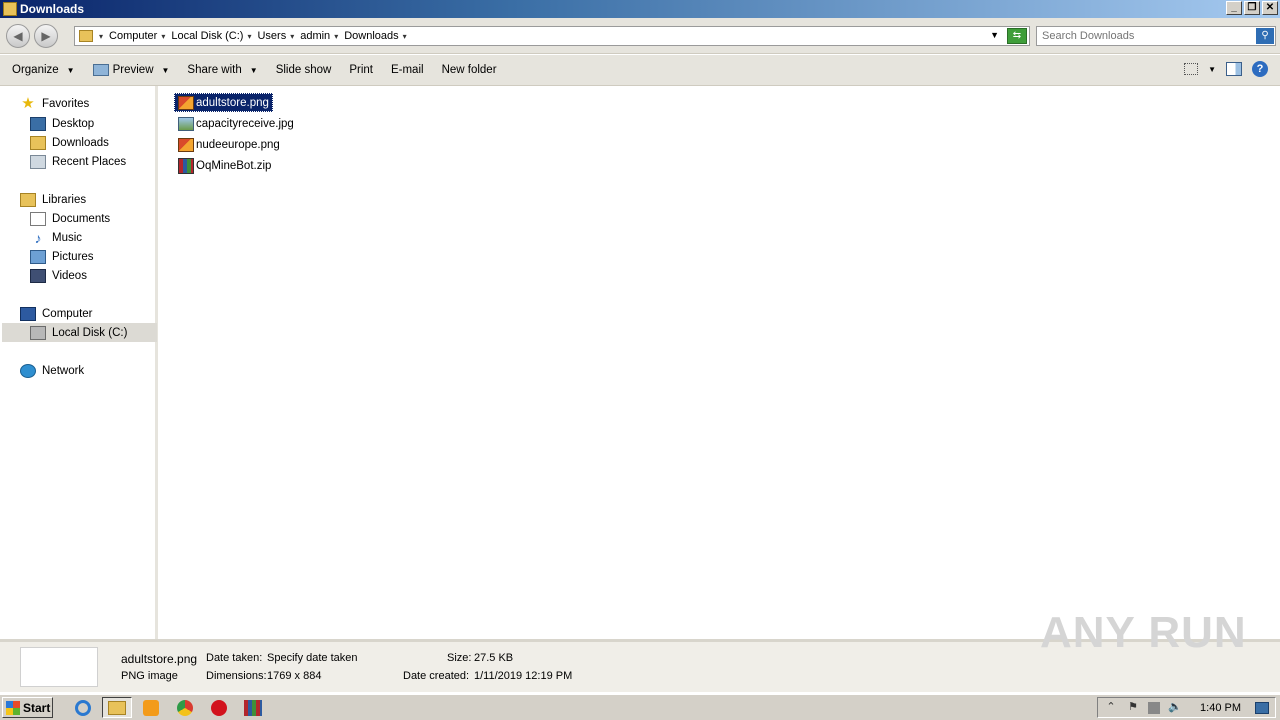 This screenshot has height=720, width=1280. Describe the element at coordinates (1262, 707) in the screenshot. I see `show-desktop-icon` at that location.